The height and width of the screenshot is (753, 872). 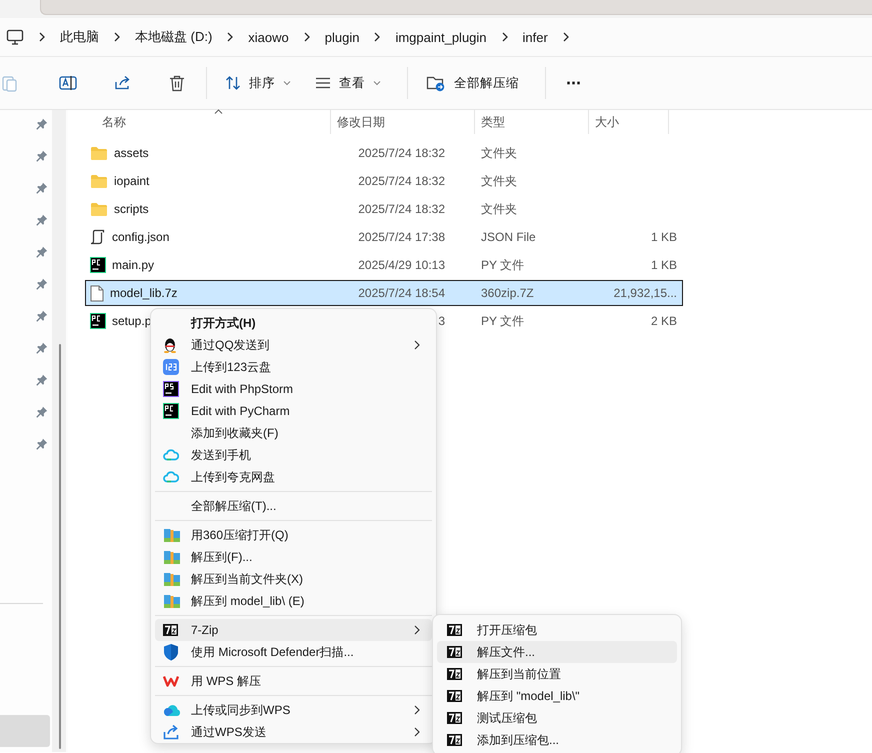 What do you see at coordinates (507, 293) in the screenshot?
I see `file-type: 360zip.7Z` at bounding box center [507, 293].